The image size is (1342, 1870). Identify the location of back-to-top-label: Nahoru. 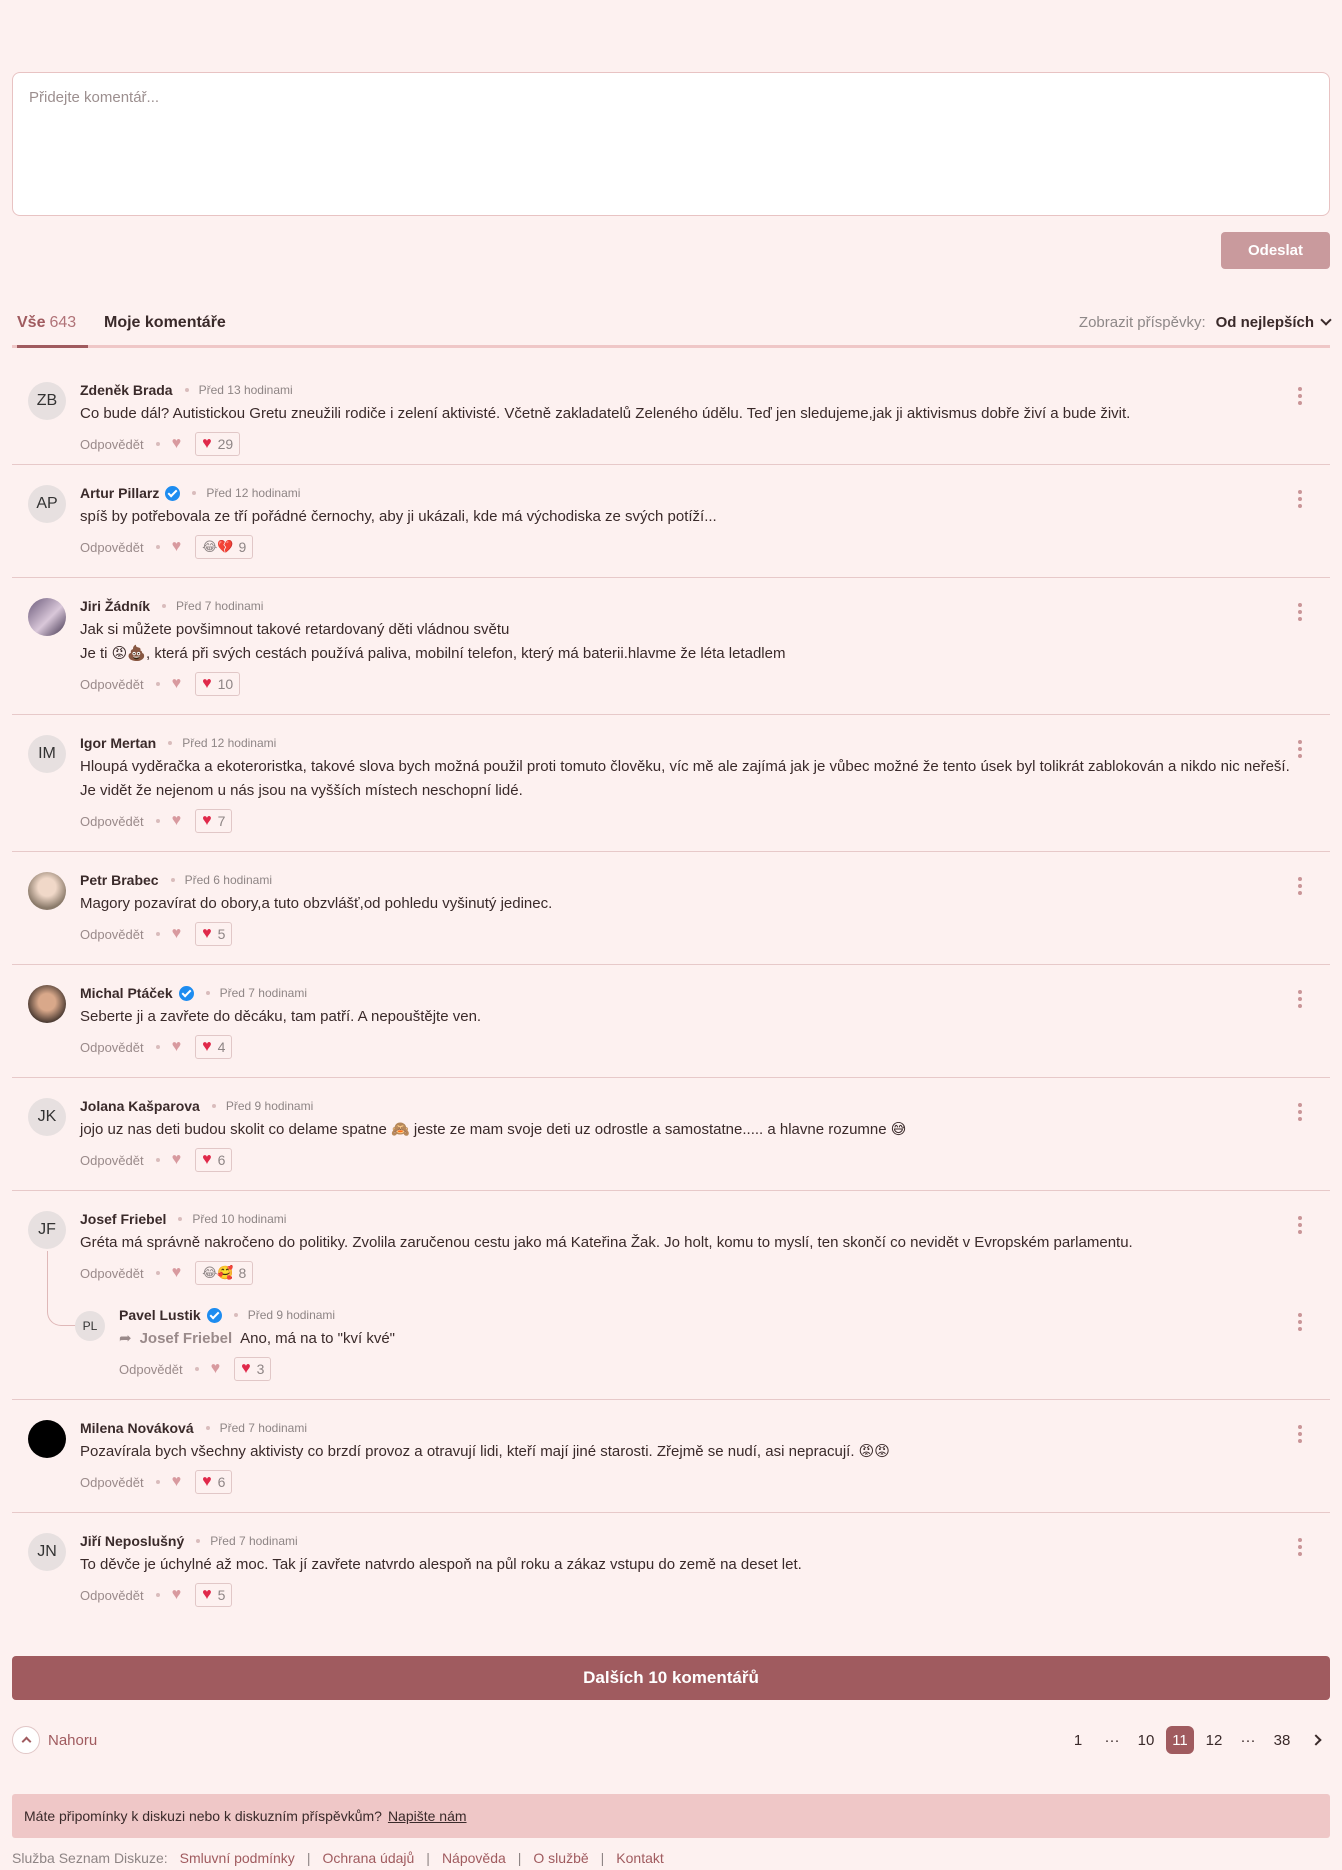
(72, 1740).